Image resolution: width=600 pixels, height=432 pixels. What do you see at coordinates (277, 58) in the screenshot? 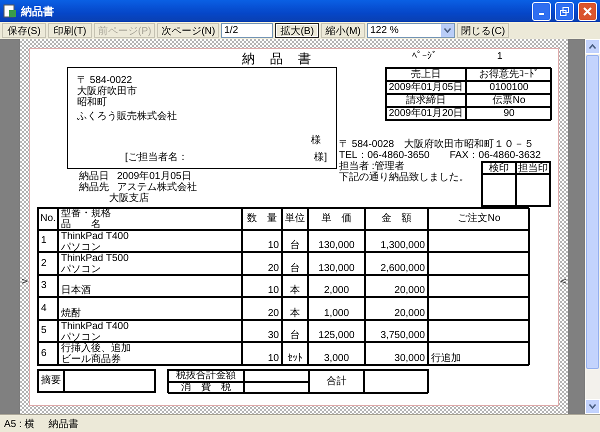
I see `document-title: 納 品 書` at bounding box center [277, 58].